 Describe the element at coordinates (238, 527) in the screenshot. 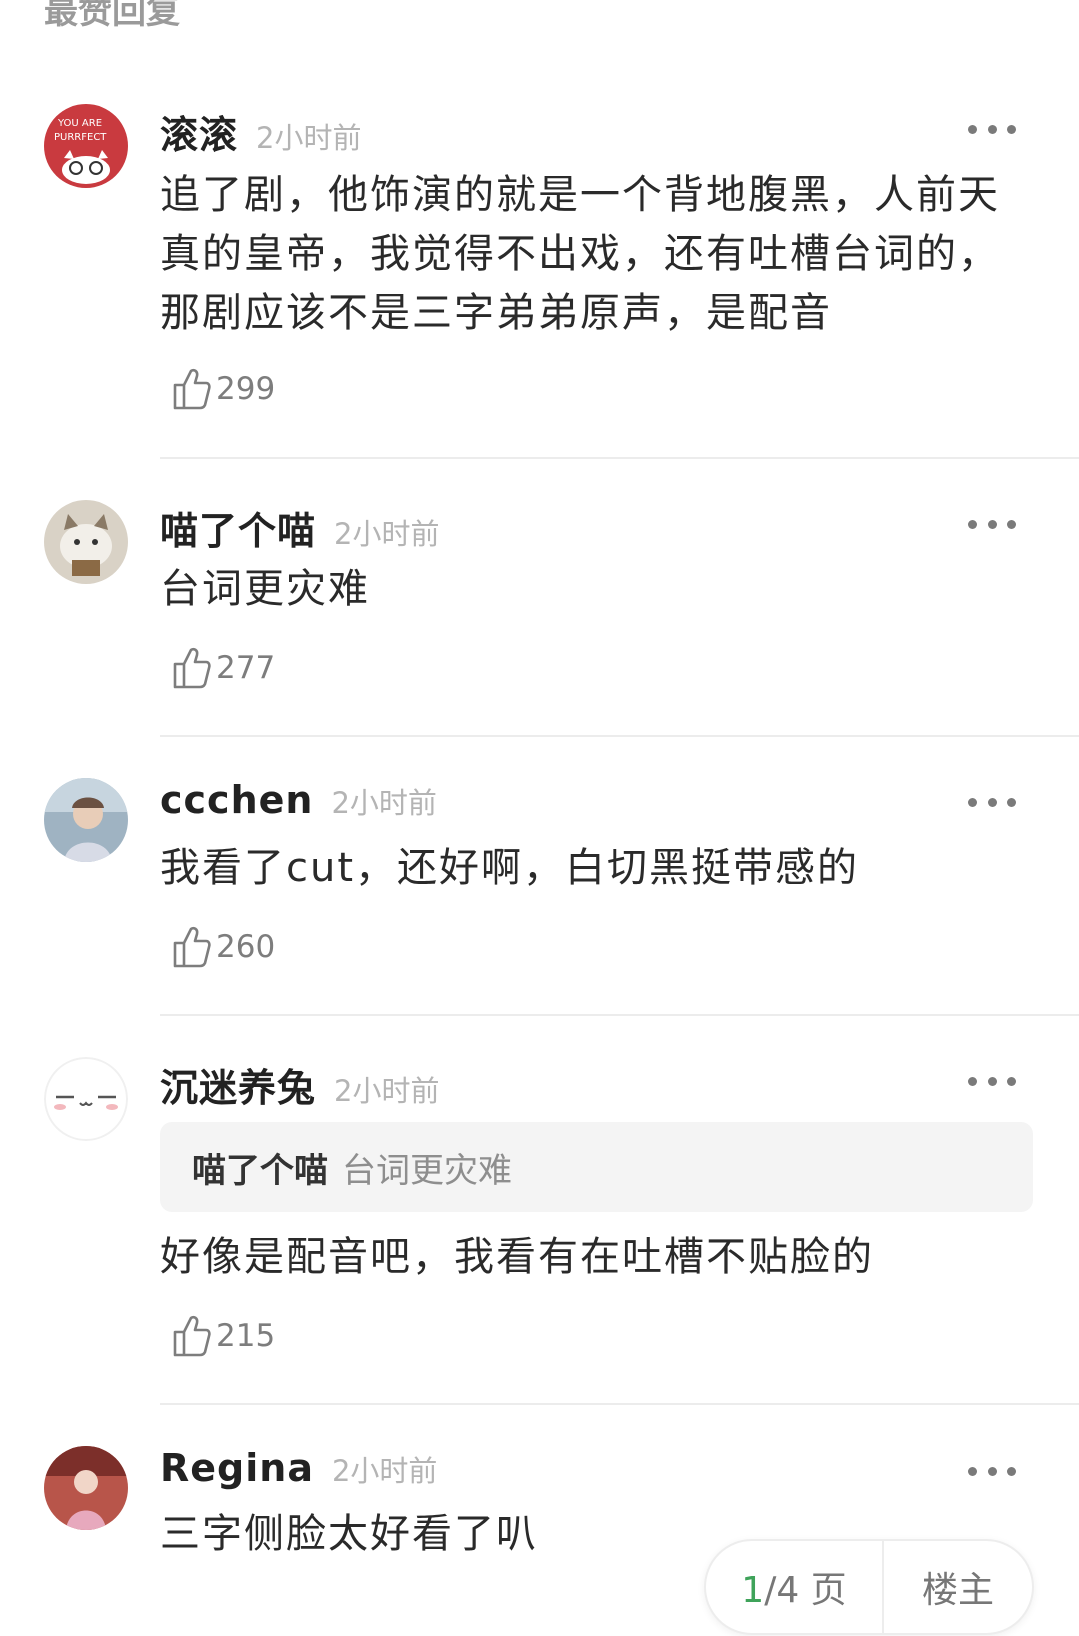

I see `username: 喵了个喵` at that location.